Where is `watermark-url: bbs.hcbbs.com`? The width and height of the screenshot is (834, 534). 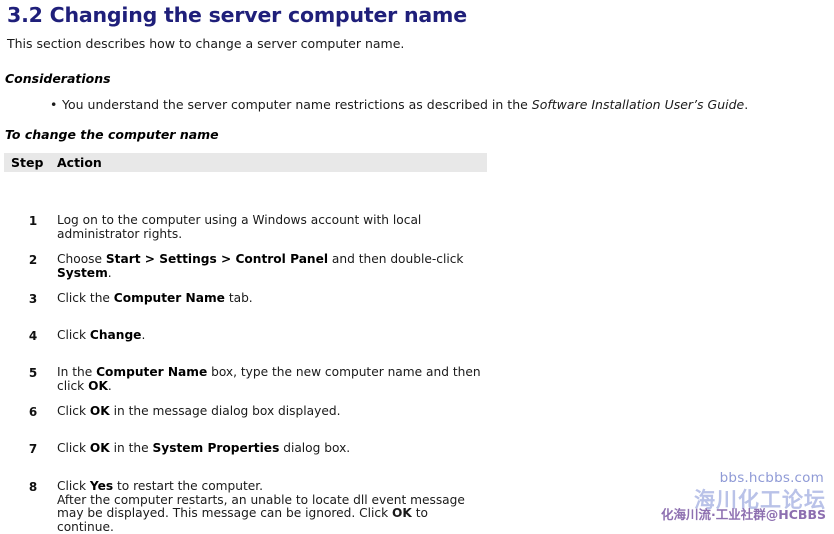
watermark-url: bbs.hcbbs.com is located at coordinates (771, 478).